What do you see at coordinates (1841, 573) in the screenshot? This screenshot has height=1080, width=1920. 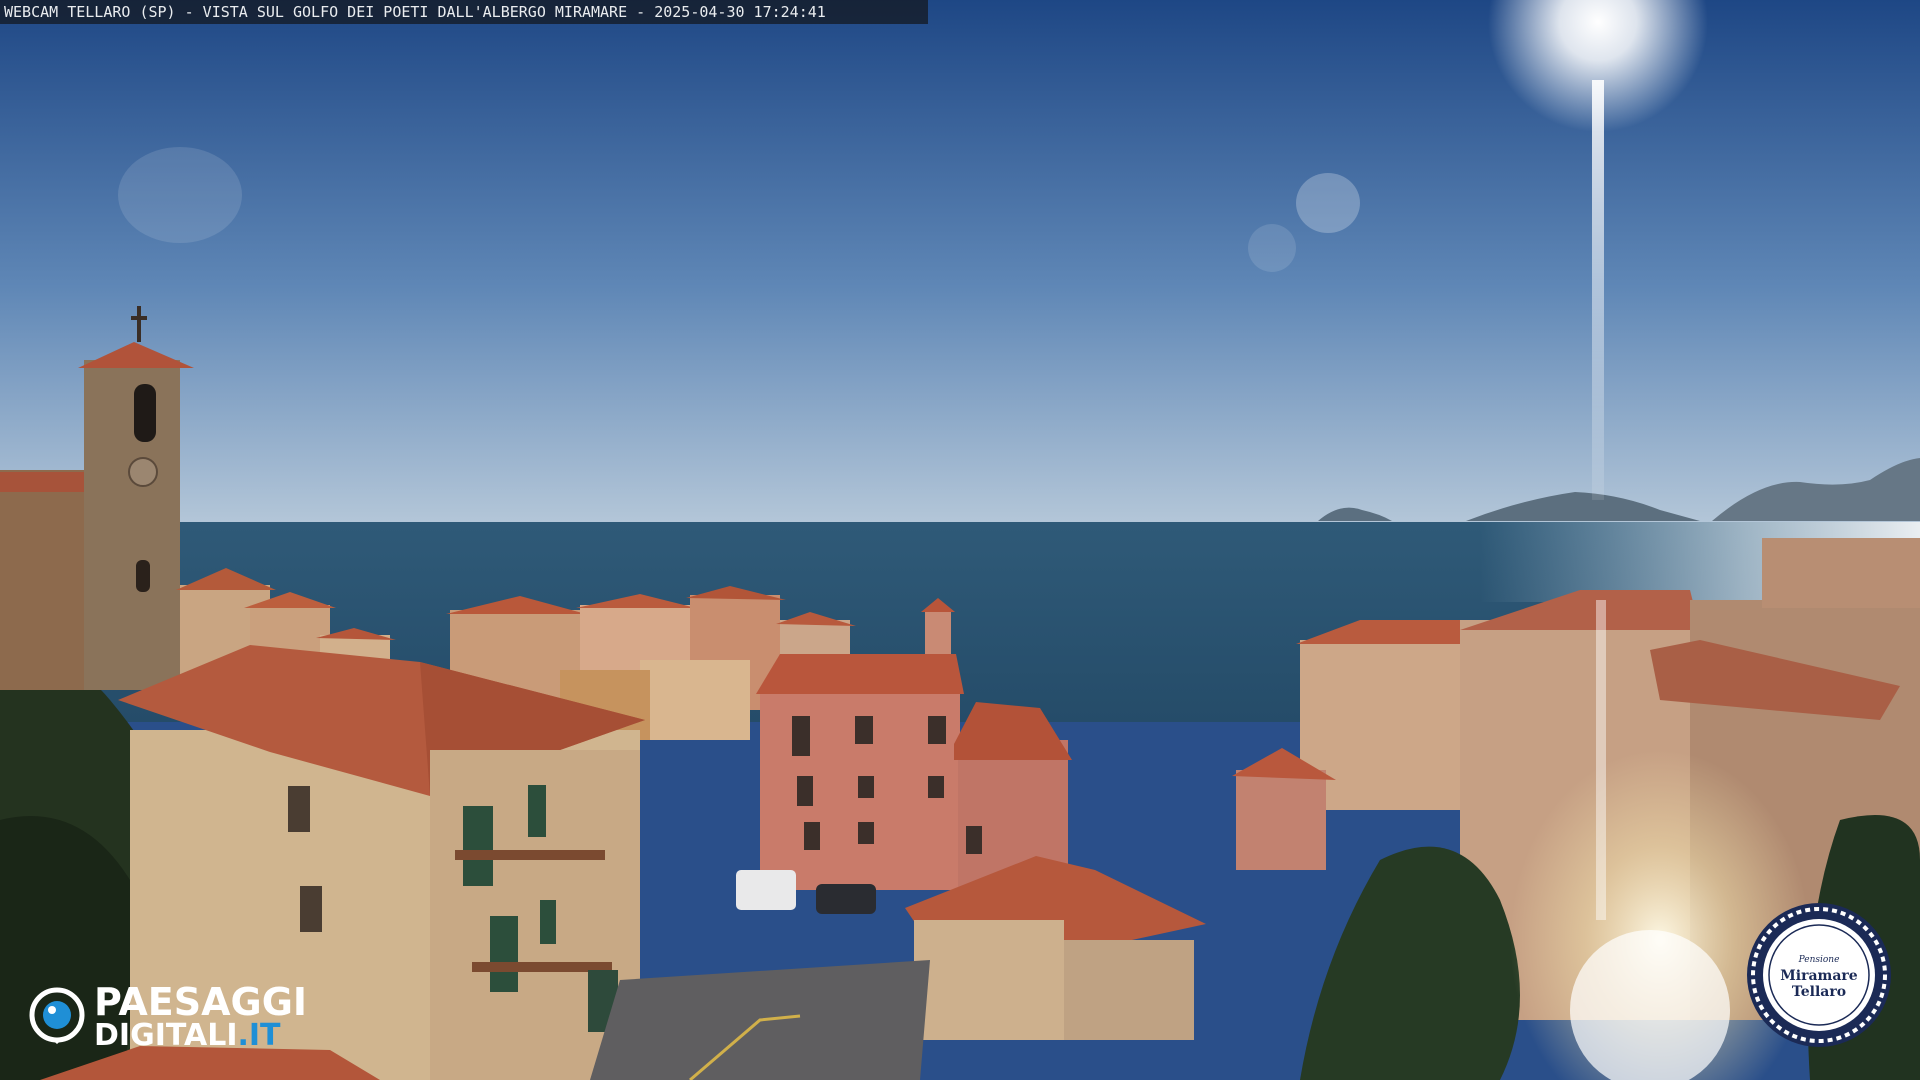 I see `building-top-right` at bounding box center [1841, 573].